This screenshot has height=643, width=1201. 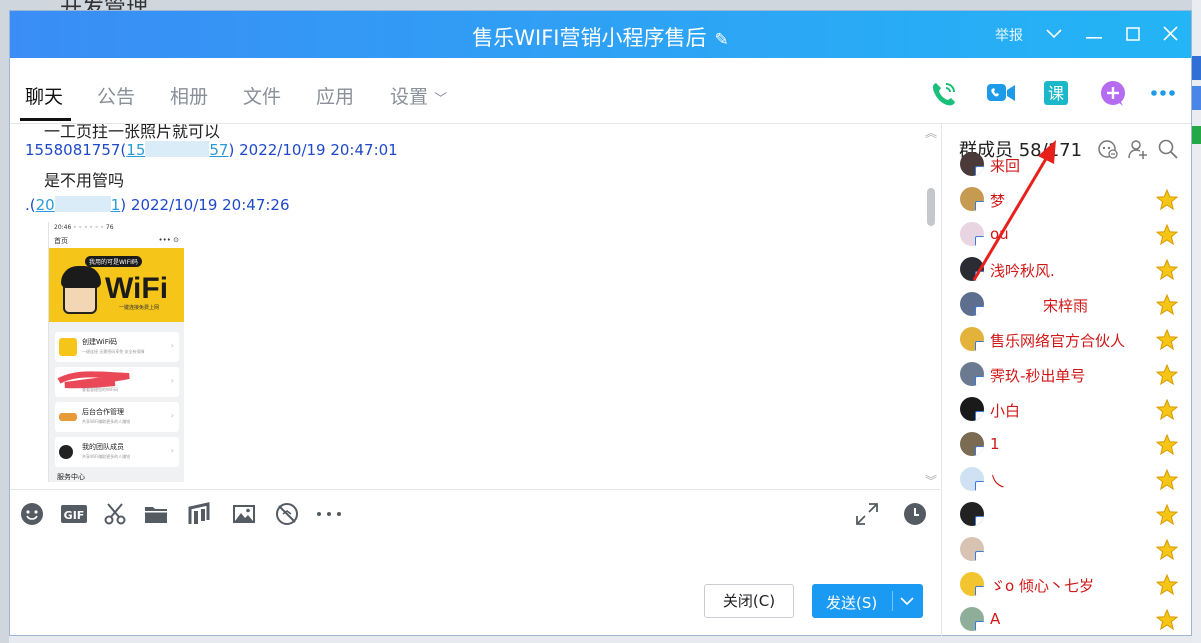 I want to click on scroll-up-icon: ︽, so click(x=931, y=132).